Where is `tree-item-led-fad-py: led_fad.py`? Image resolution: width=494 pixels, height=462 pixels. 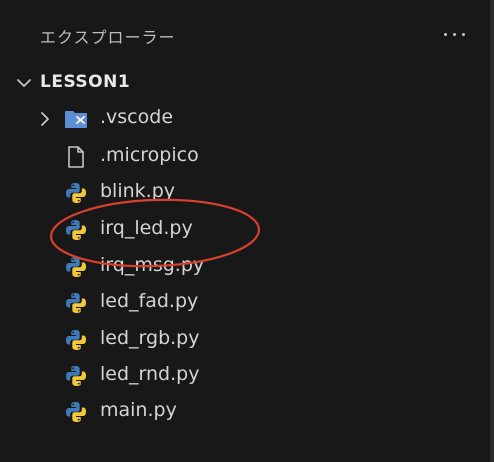
tree-item-led-fad-py: led_fad.py is located at coordinates (245, 303).